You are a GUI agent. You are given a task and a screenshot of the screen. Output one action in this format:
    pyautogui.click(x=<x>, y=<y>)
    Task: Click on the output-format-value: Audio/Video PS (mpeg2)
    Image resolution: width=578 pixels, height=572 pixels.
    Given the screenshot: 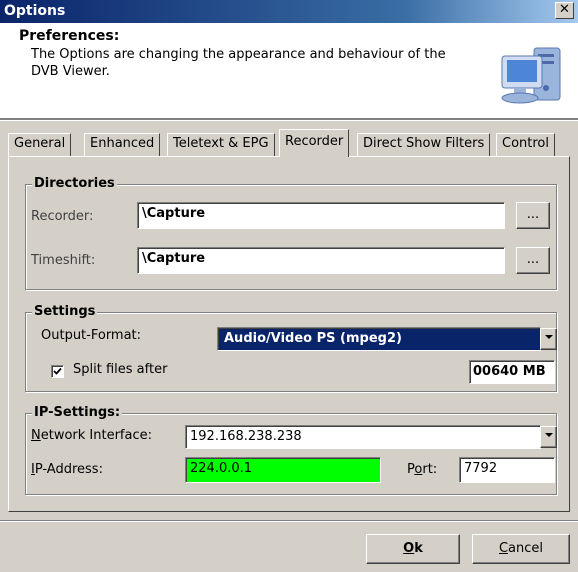 What is the action you would take?
    pyautogui.click(x=313, y=338)
    